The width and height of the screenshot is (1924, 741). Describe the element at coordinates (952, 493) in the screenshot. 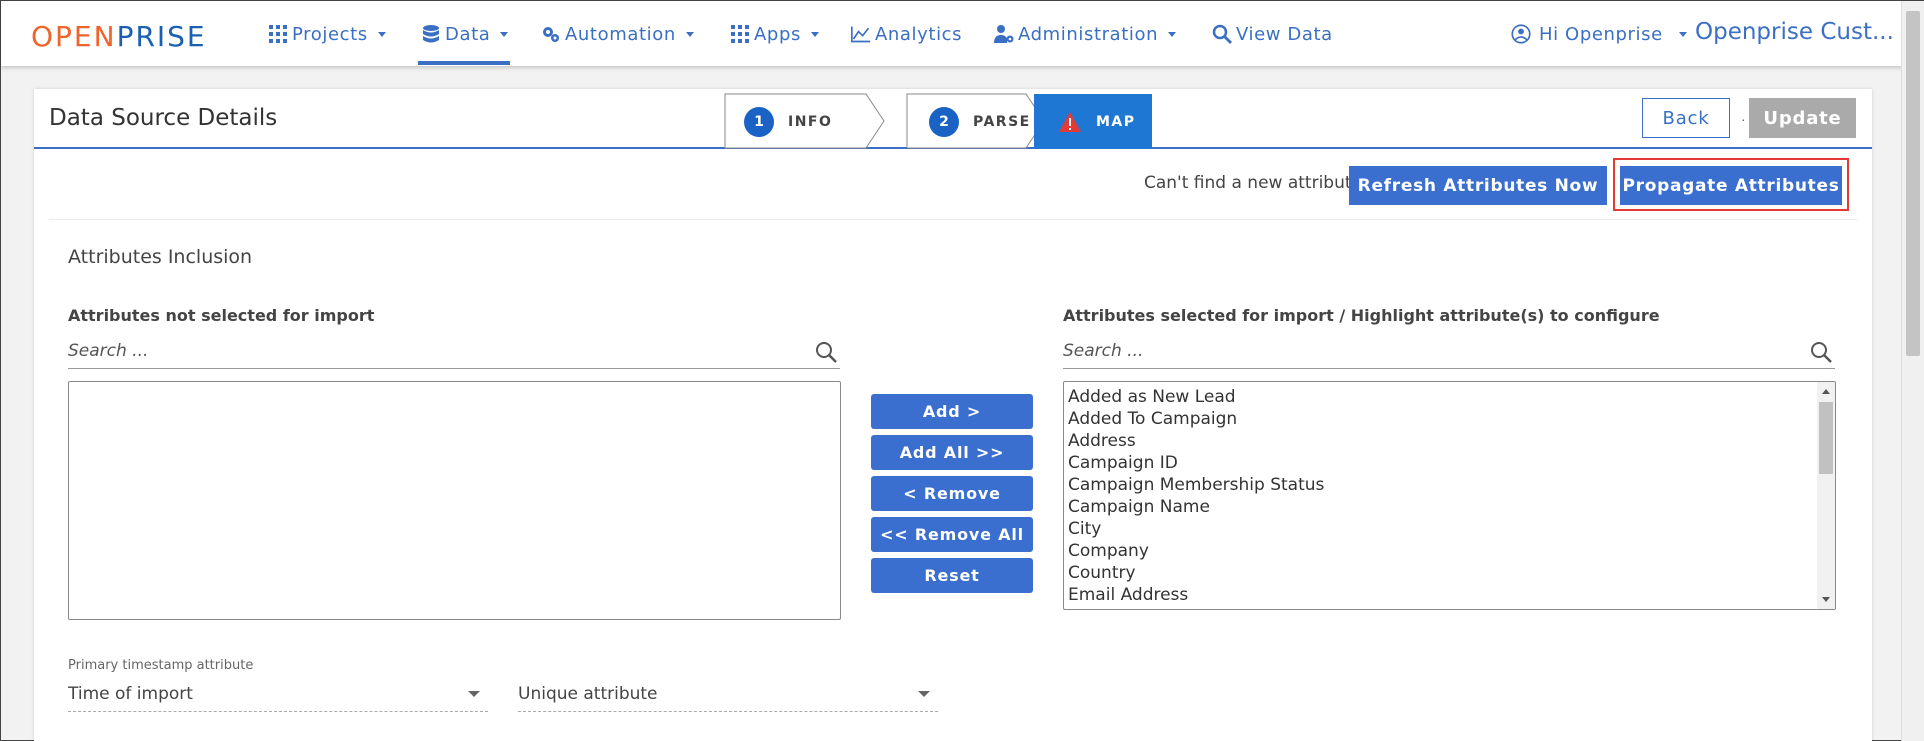

I see `remove-button: < Remove` at that location.